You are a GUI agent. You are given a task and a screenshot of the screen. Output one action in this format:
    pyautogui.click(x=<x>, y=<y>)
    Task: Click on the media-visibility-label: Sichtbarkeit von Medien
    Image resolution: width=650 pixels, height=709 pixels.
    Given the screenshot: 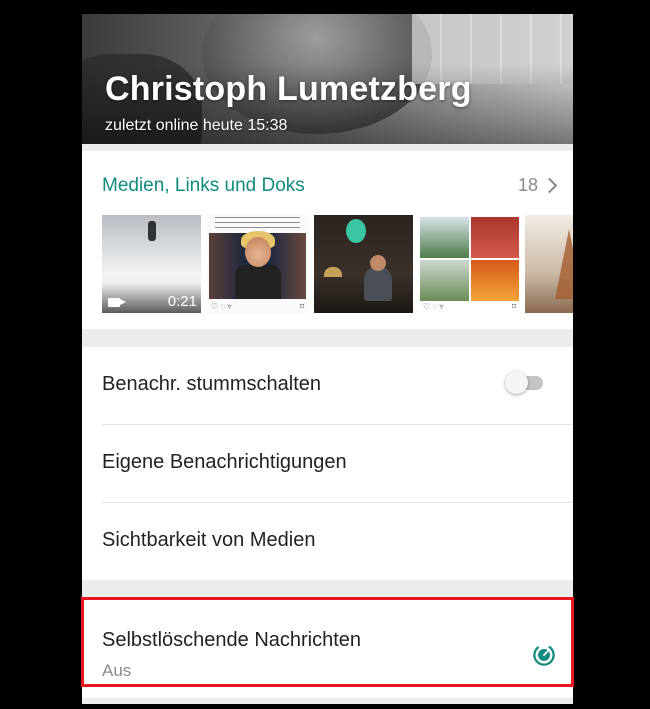 What is the action you would take?
    pyautogui.click(x=209, y=540)
    